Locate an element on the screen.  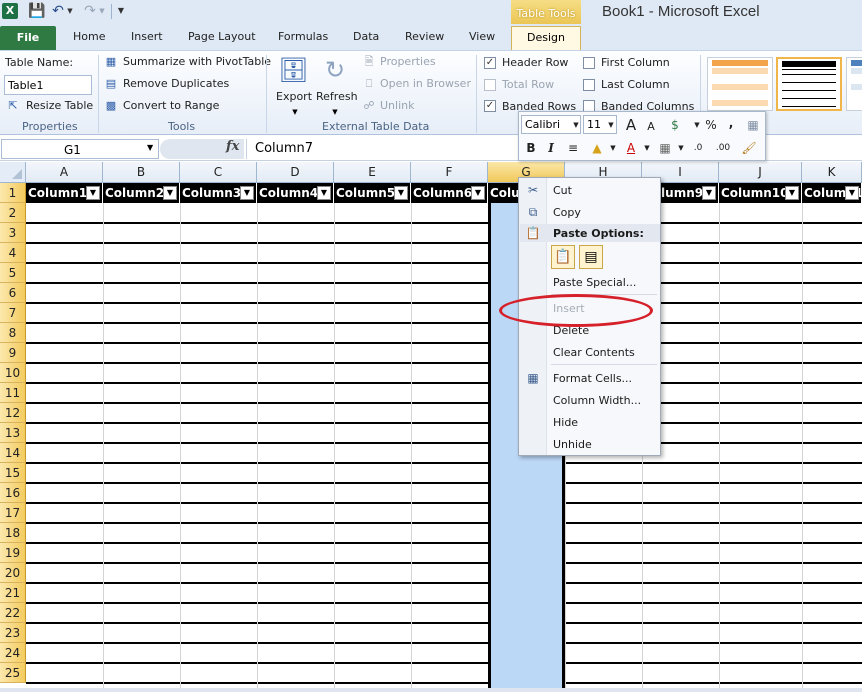
decrease-decimal-button: .00 is located at coordinates (723, 148).